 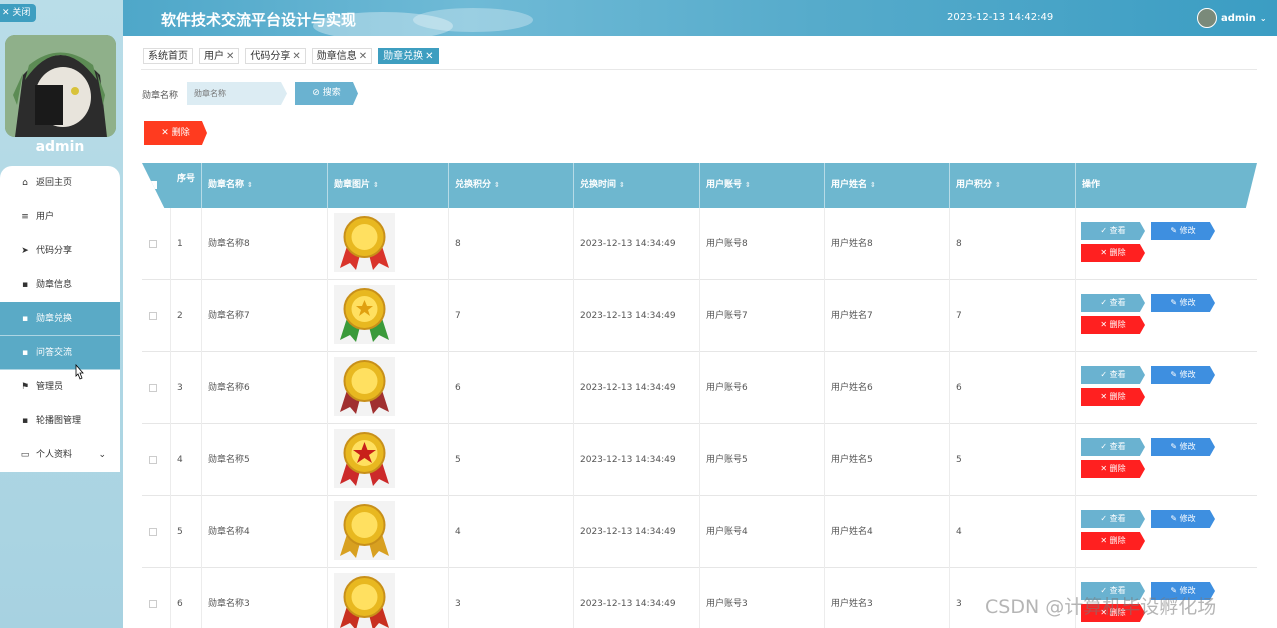 I want to click on column-header-username-label: 用户姓名, so click(x=849, y=185).